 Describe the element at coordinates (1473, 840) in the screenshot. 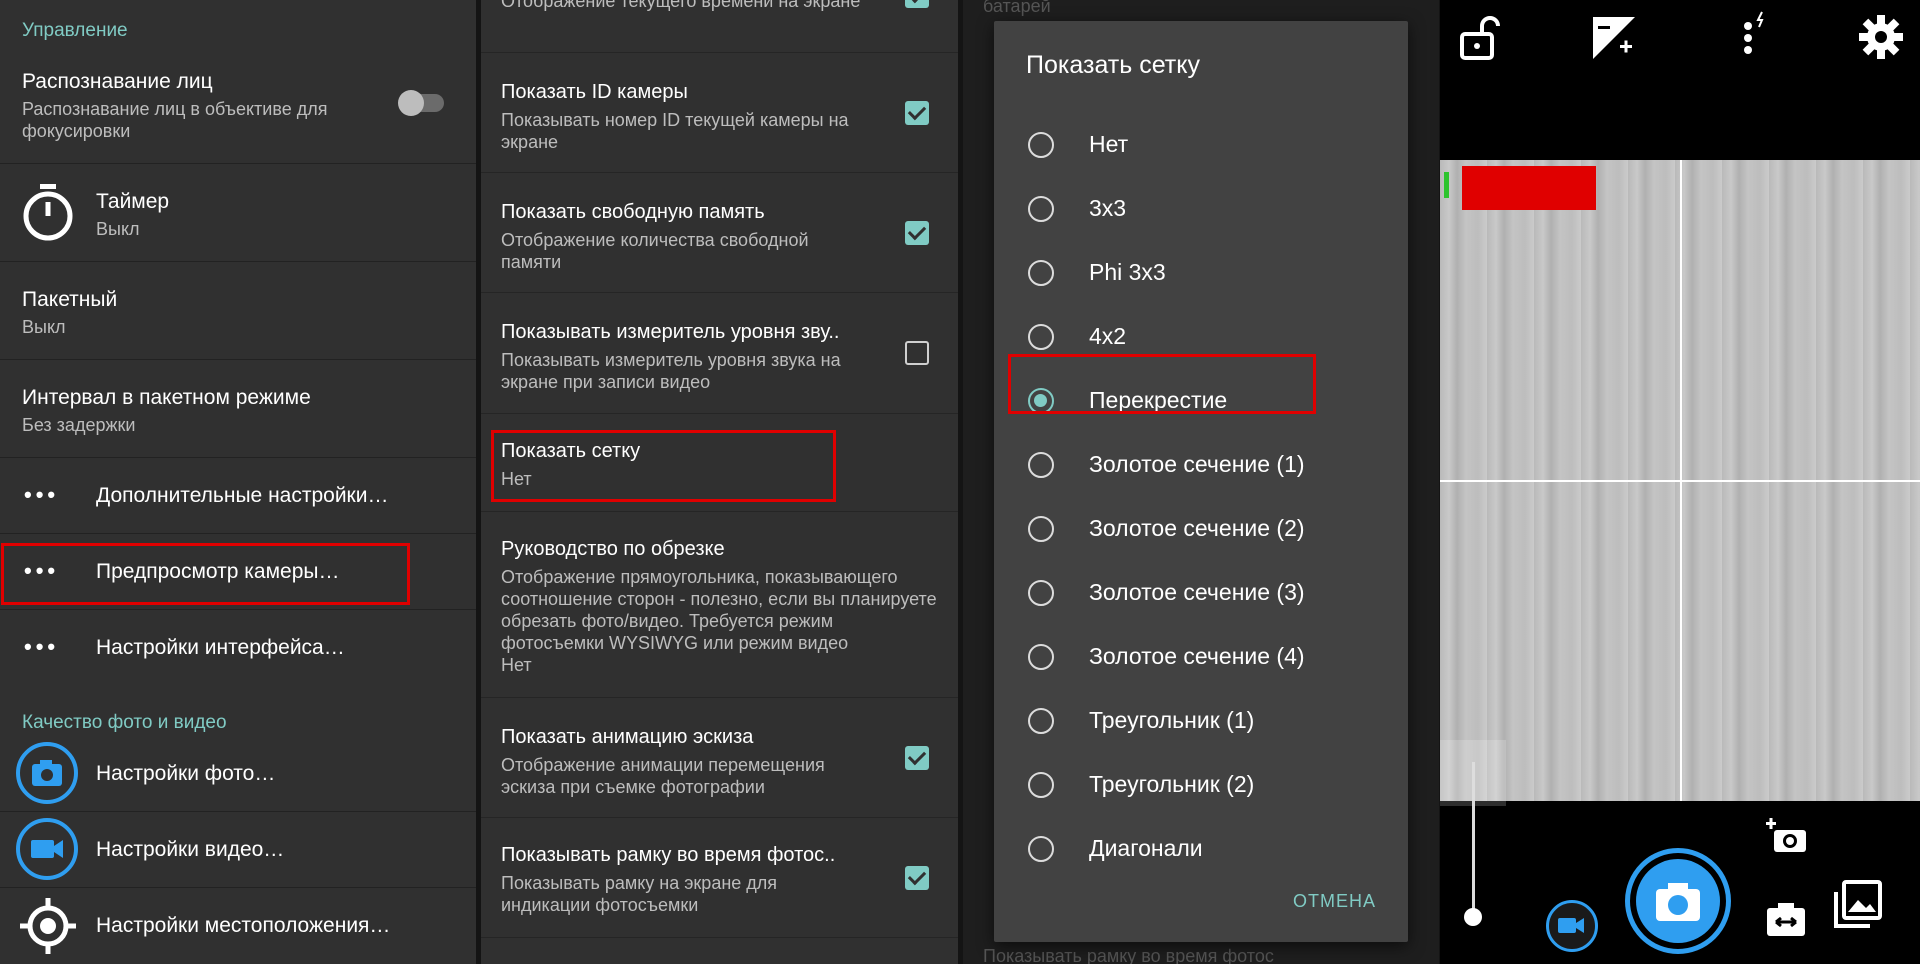

I see `zoom-slider-track` at that location.